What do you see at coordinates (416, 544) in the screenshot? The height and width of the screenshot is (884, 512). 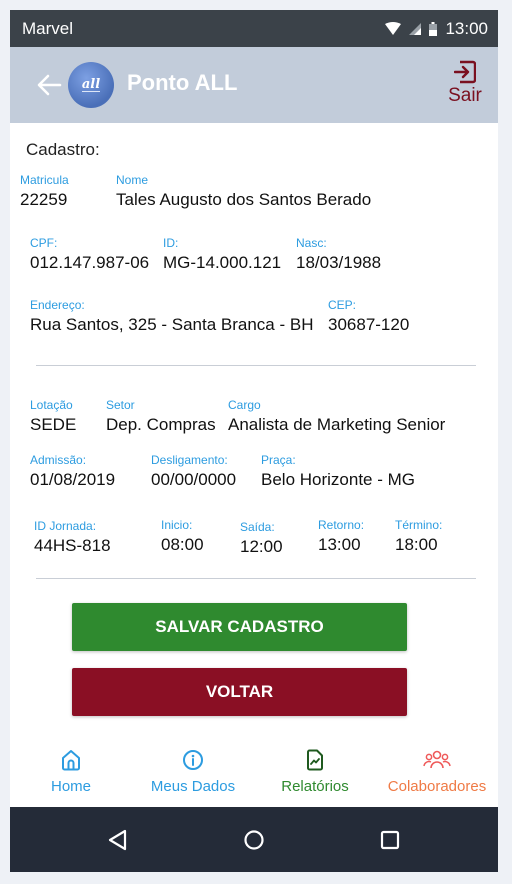 I see `field-value: 18:00` at bounding box center [416, 544].